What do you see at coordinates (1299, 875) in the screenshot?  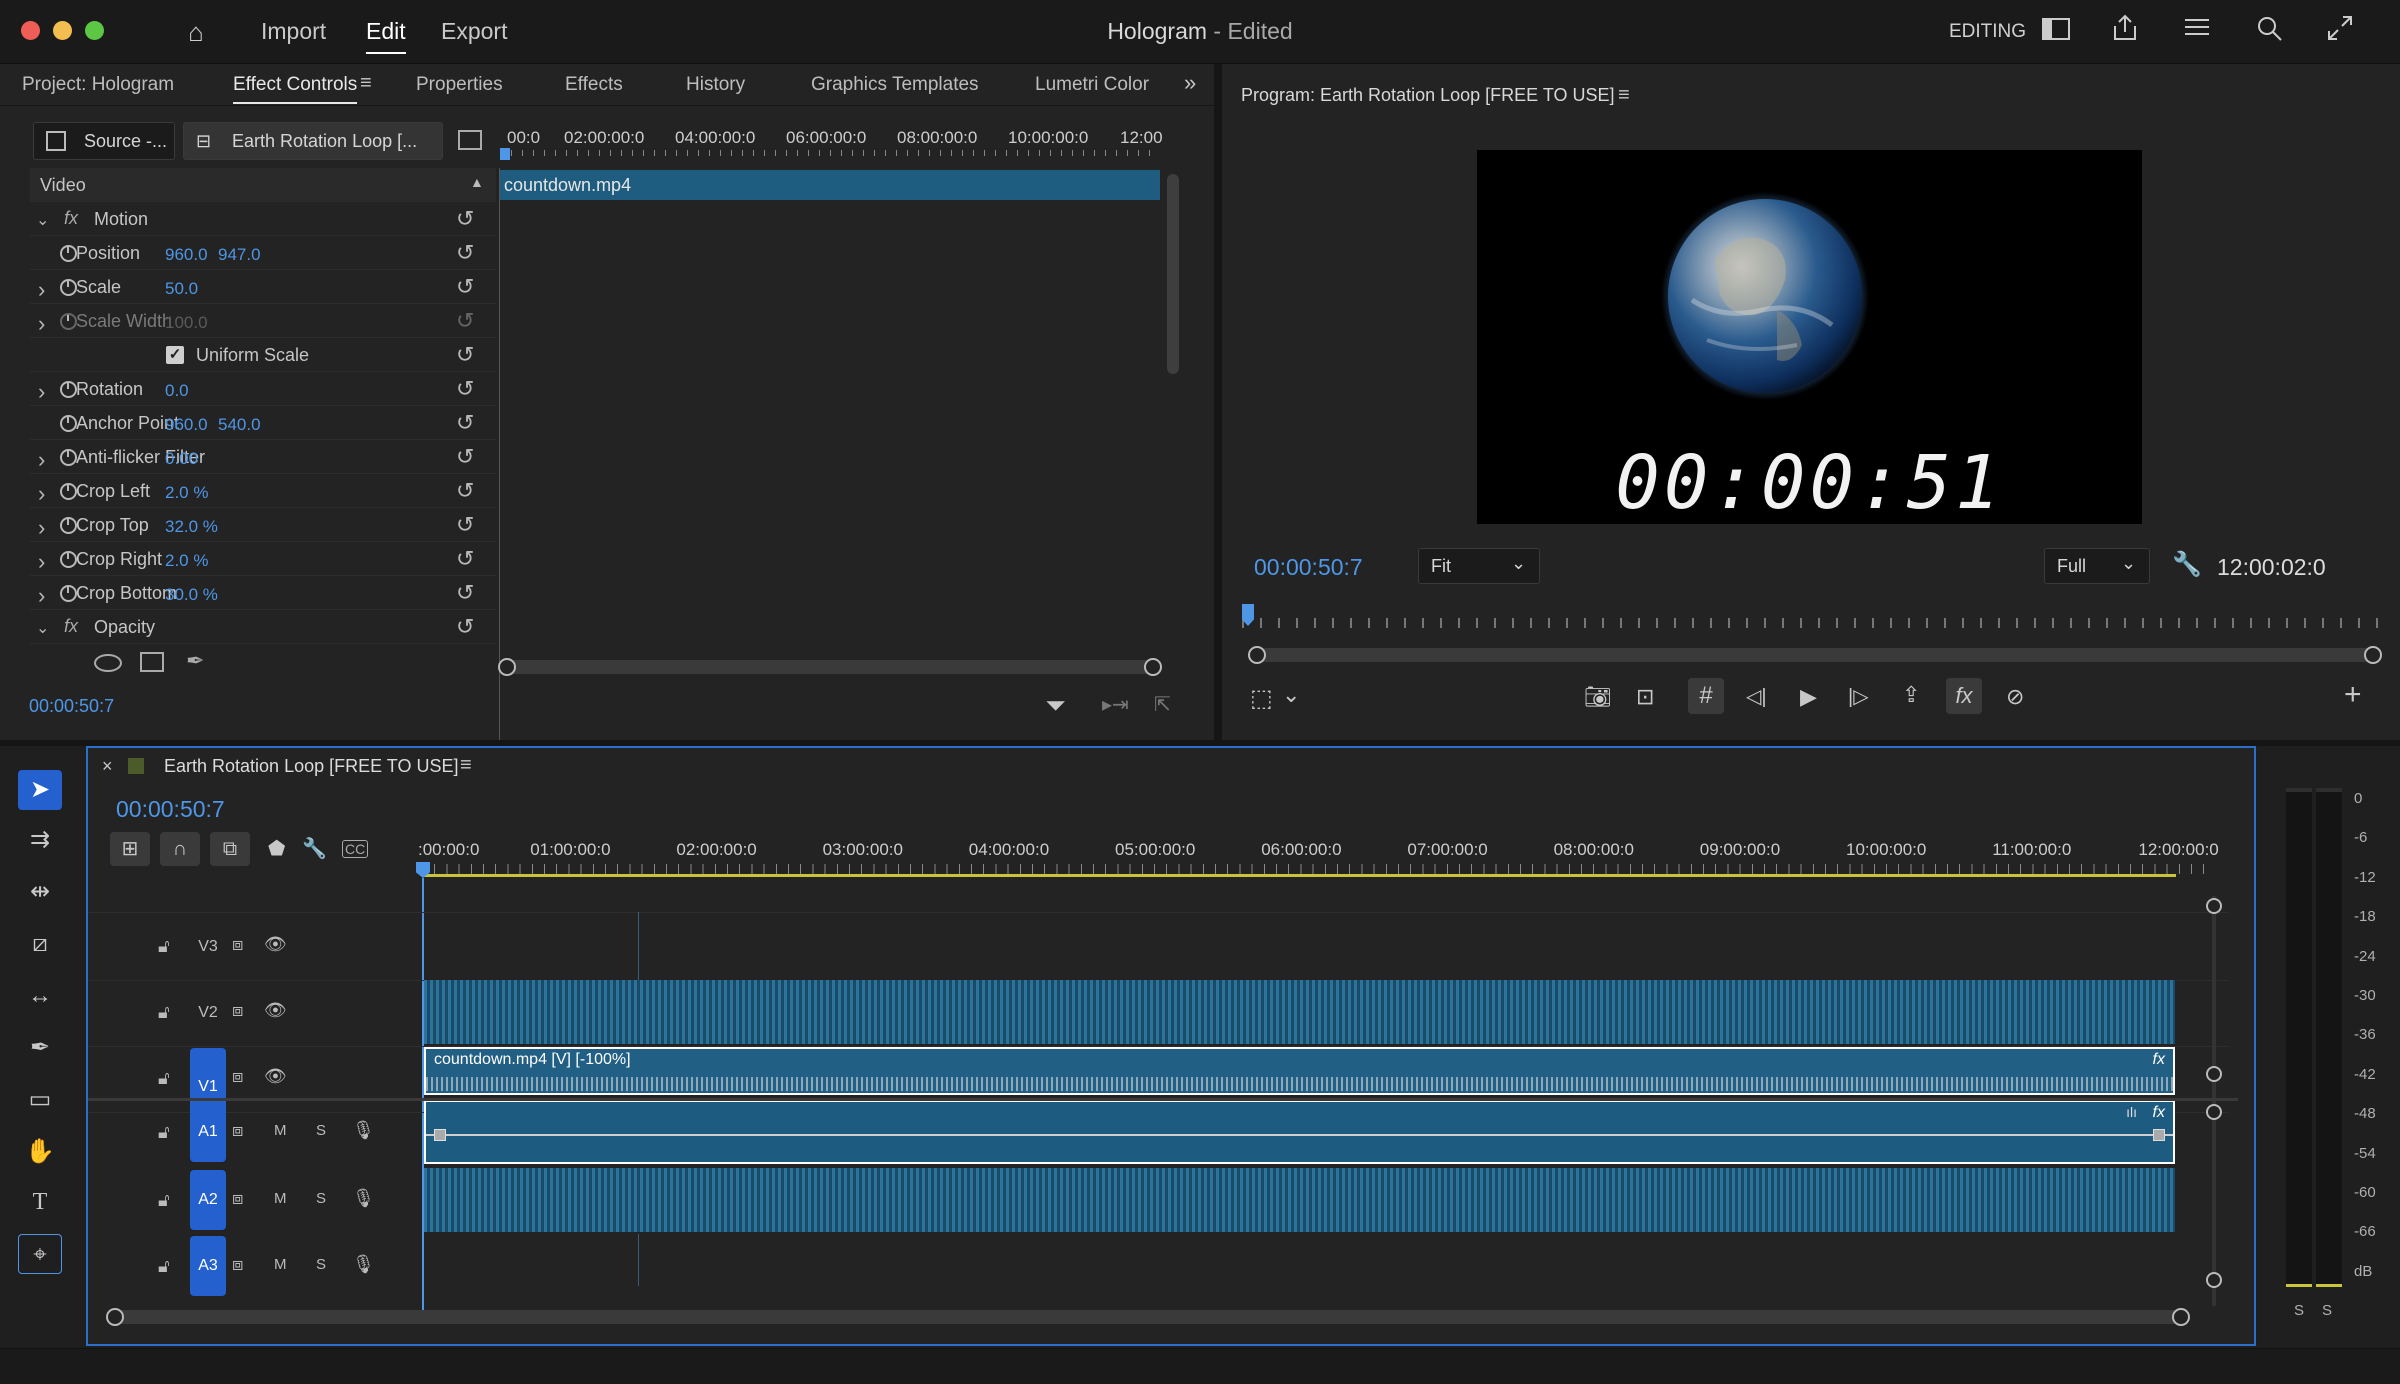 I see `work-area-bar` at bounding box center [1299, 875].